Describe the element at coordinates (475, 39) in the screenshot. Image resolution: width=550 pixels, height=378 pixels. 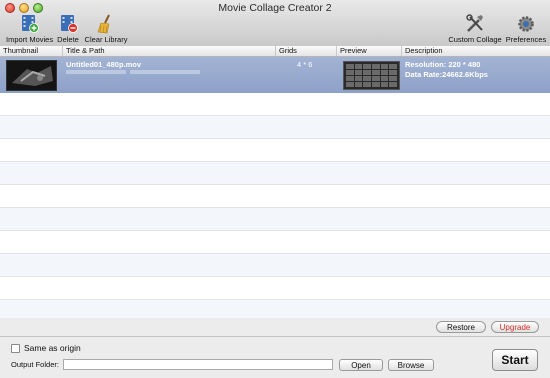
I see `custom-collage-label: Custom Collage` at that location.